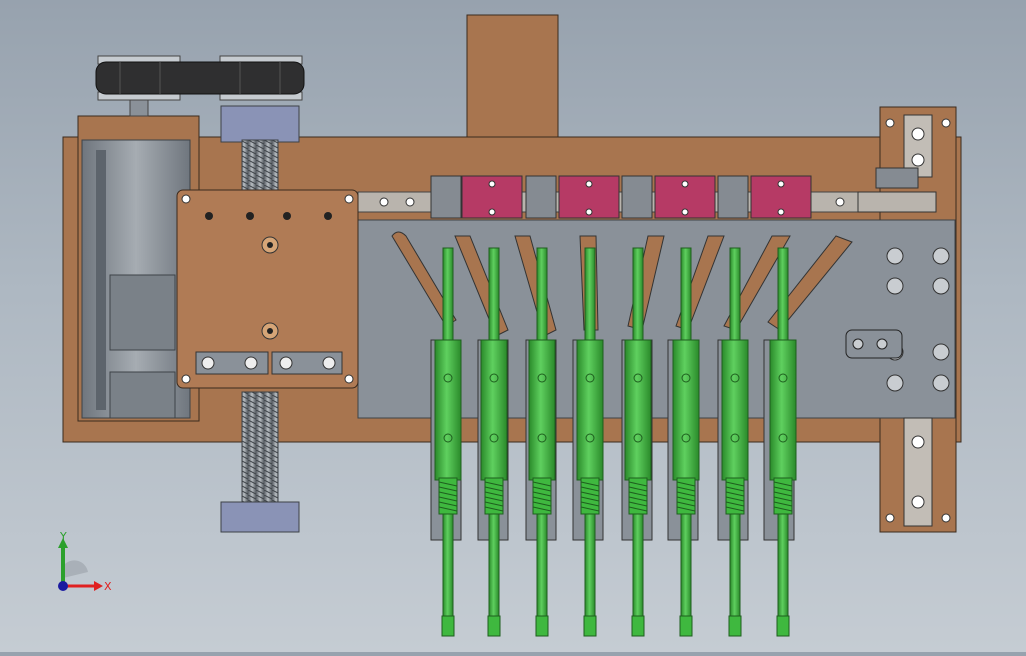 Image resolution: width=1026 pixels, height=656 pixels. What do you see at coordinates (63, 586) in the screenshot?
I see `z-axis-dot` at bounding box center [63, 586].